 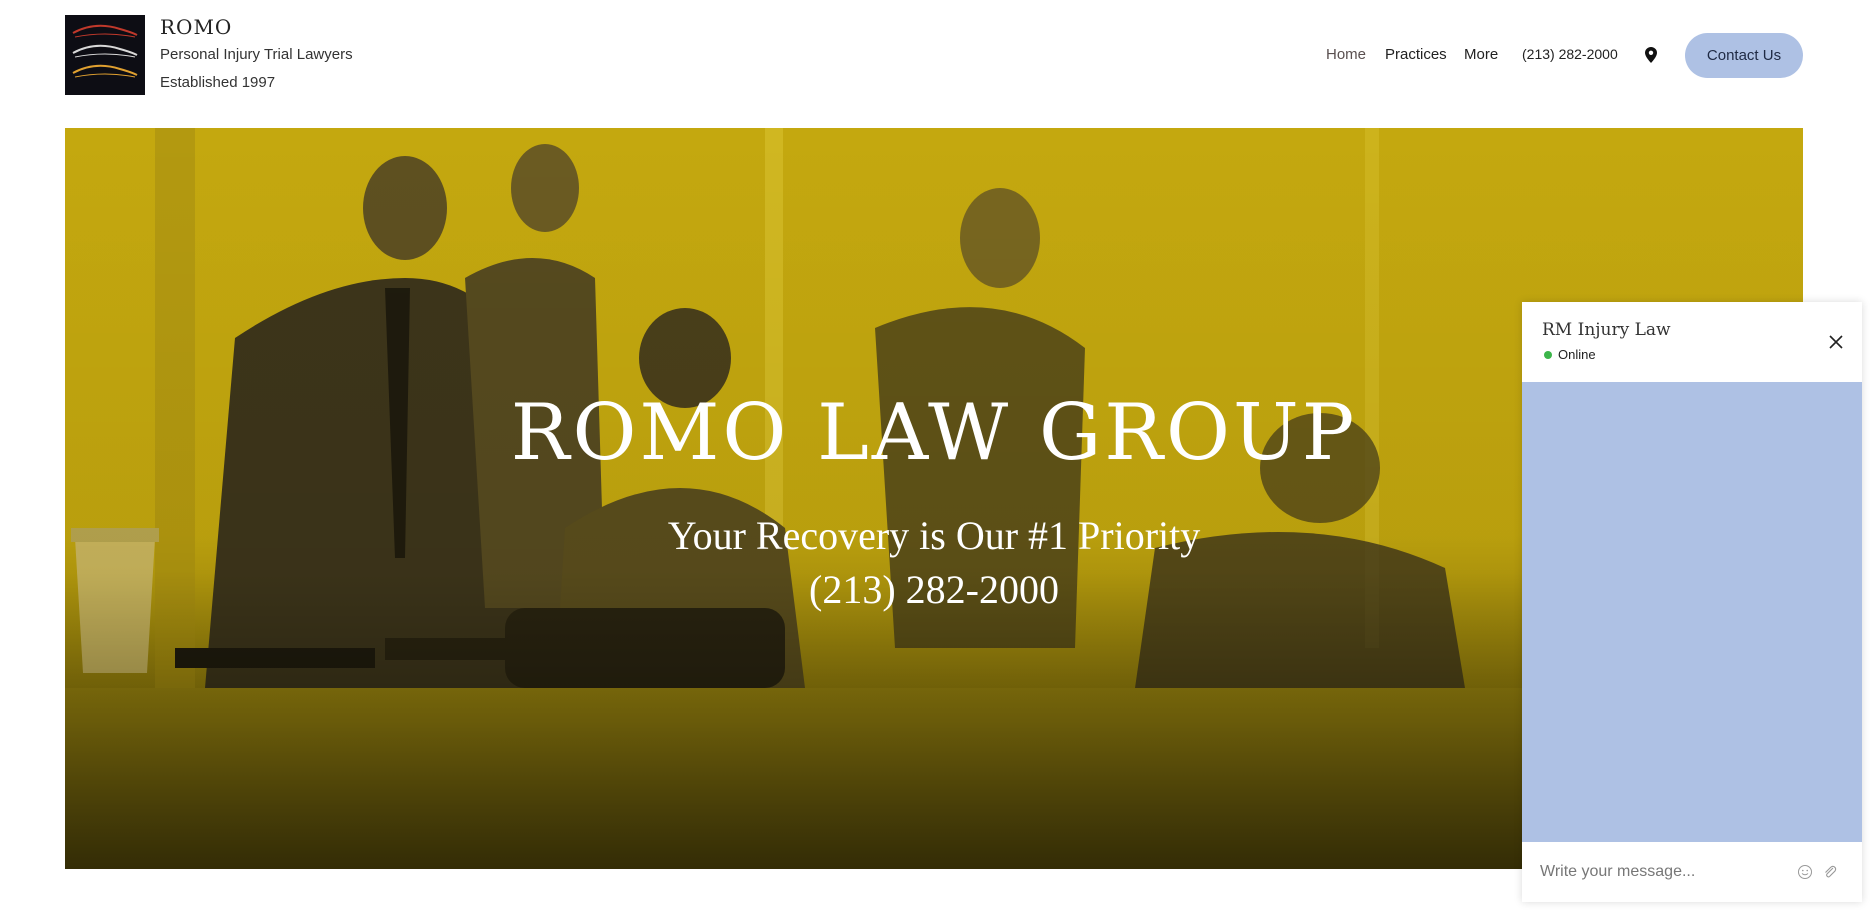 What do you see at coordinates (1548, 355) in the screenshot?
I see `online-status-dot` at bounding box center [1548, 355].